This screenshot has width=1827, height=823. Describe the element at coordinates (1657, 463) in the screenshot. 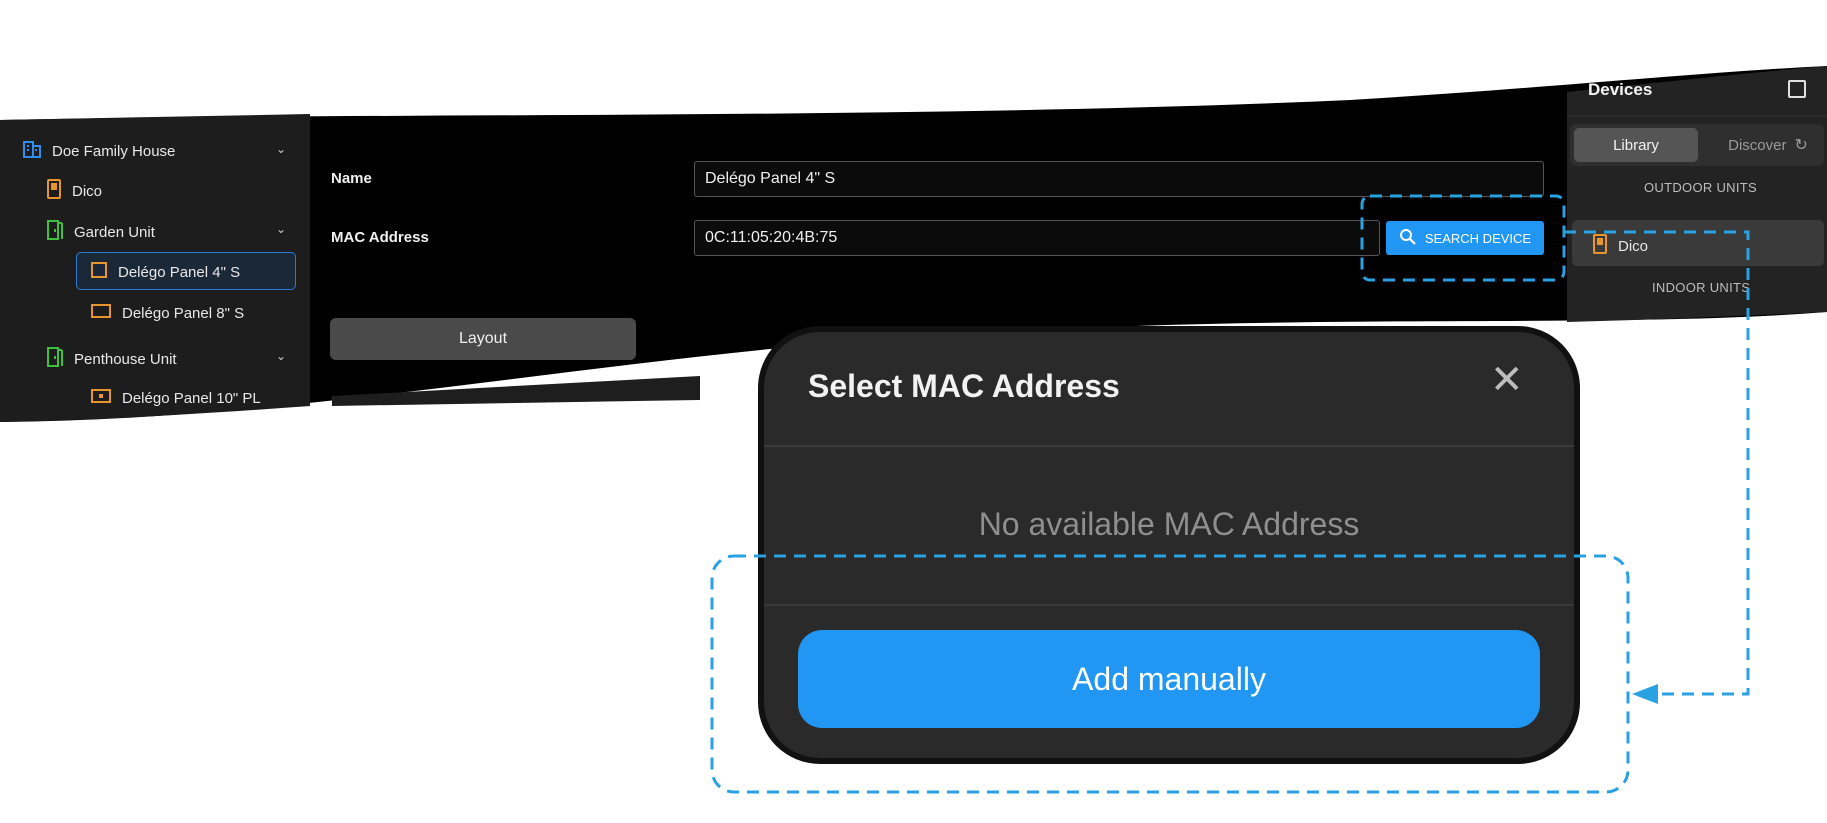

I see `callout-connector` at that location.